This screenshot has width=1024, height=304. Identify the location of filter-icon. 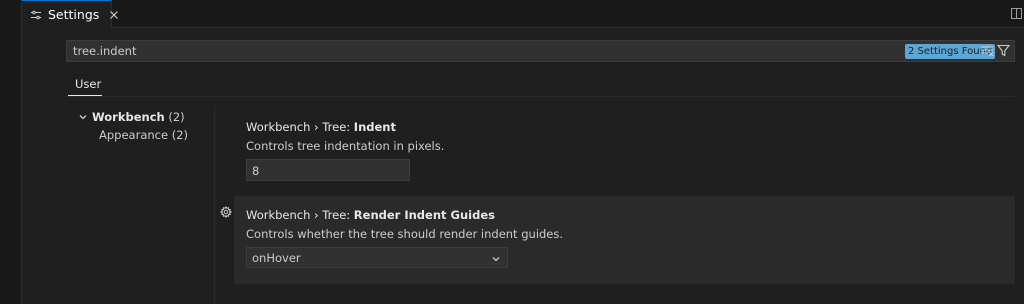
(1003, 50).